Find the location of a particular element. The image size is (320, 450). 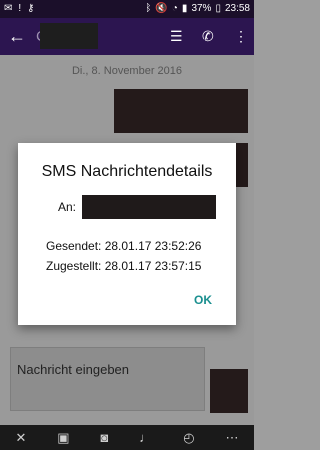

dialog-title: SMS Nachrichtendetails is located at coordinates (127, 171).